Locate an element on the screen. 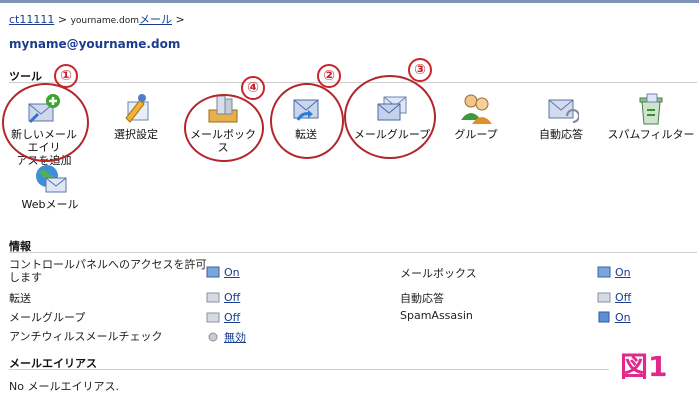 The height and width of the screenshot is (406, 699). spamfilter-icon is located at coordinates (651, 109).